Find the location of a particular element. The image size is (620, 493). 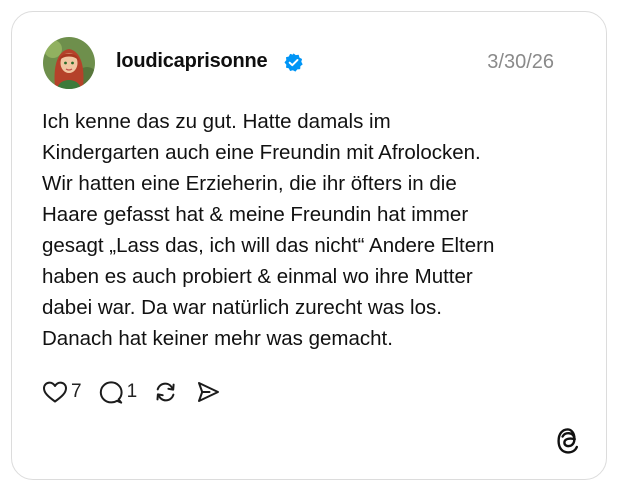

avatar is located at coordinates (69, 63).